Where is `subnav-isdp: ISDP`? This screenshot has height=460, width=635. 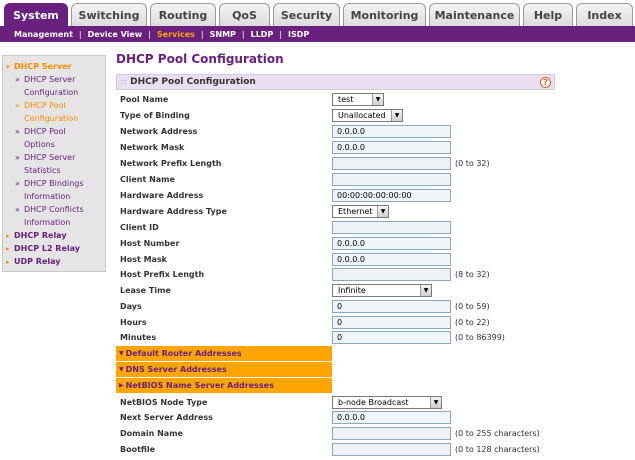 subnav-isdp: ISDP is located at coordinates (298, 34).